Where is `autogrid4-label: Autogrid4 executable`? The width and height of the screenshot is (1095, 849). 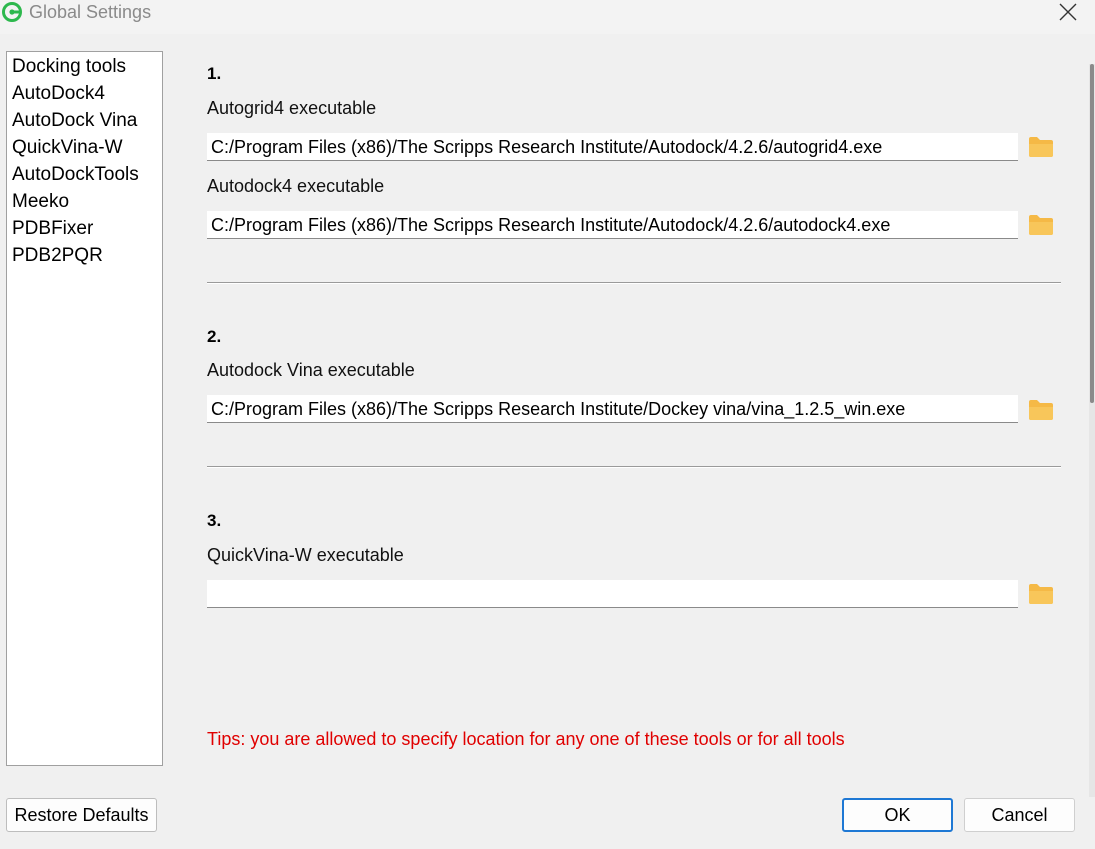 autogrid4-label: Autogrid4 executable is located at coordinates (292, 108).